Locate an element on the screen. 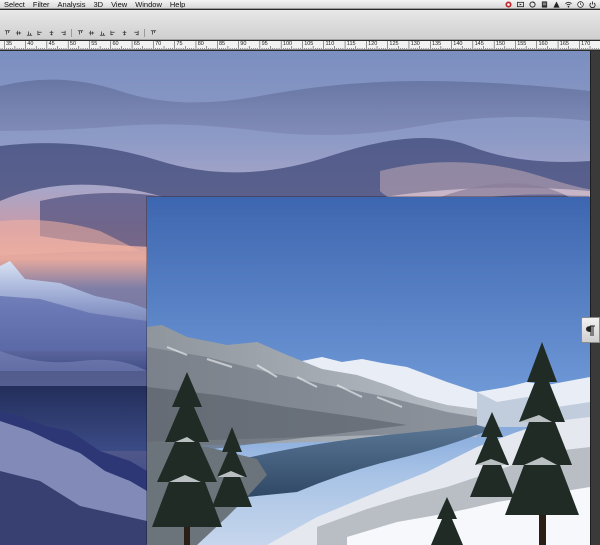 The width and height of the screenshot is (600, 545). menu-3d: 3D is located at coordinates (98, 4).